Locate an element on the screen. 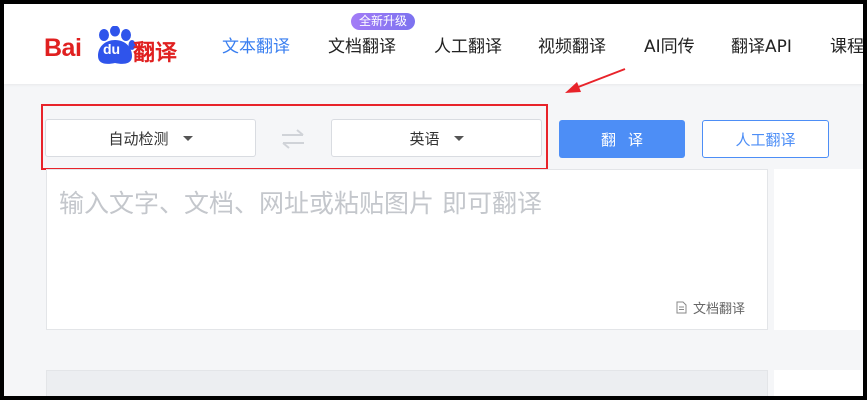 Image resolution: width=867 pixels, height=400 pixels. doc-translate-label: 文档翻译 is located at coordinates (718, 309).